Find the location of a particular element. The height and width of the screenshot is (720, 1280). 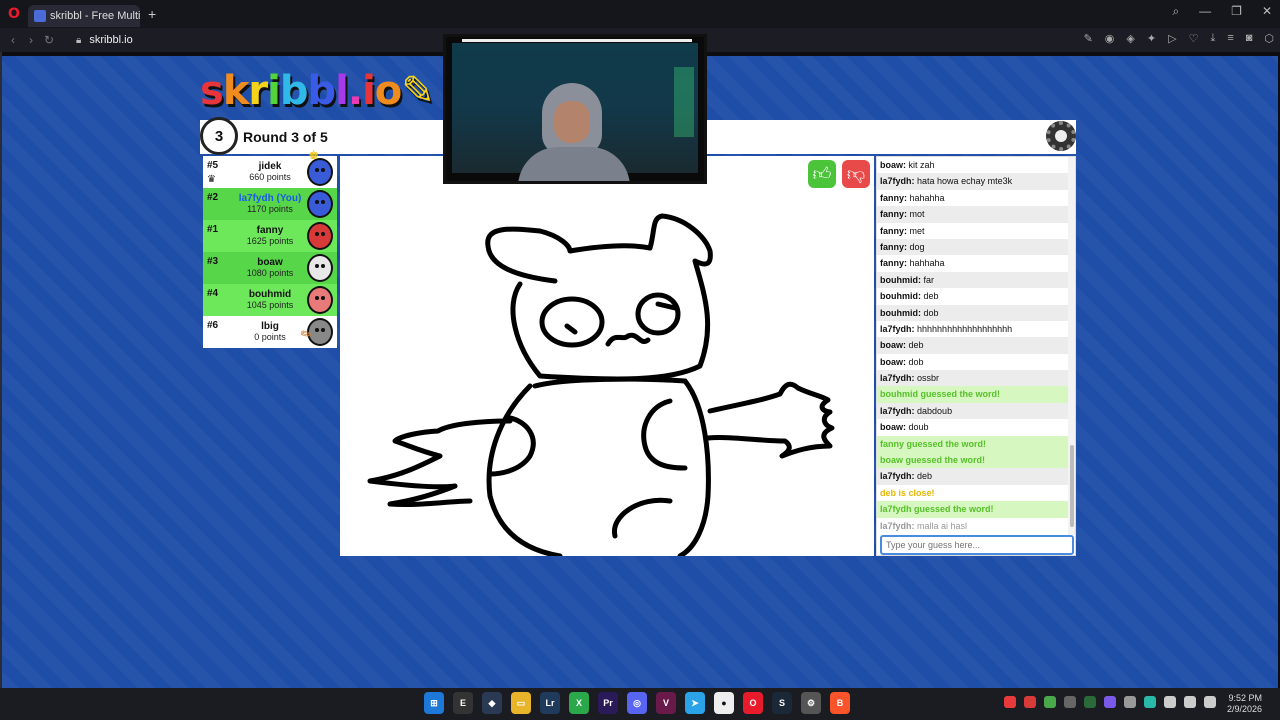

extension-icon: ✦ is located at coordinates (1151, 38).